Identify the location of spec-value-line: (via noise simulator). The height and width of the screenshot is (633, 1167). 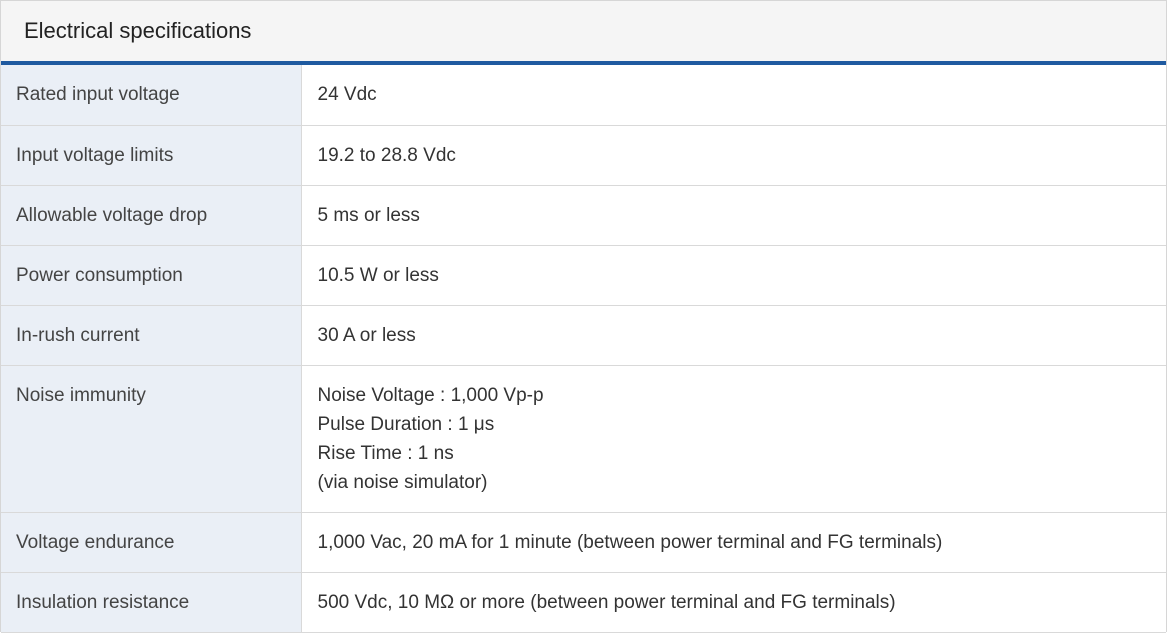
(402, 482).